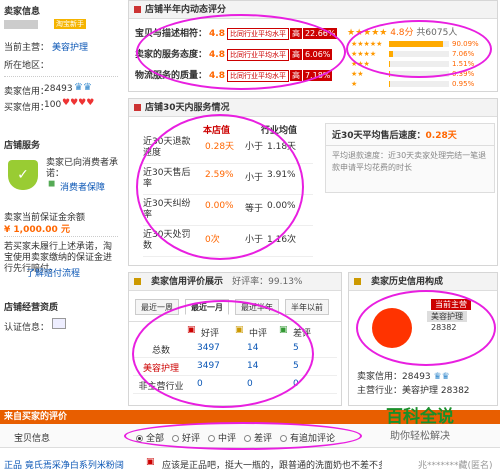  Describe the element at coordinates (70, 46) in the screenshot. I see `main-category-link: 美容护理` at that location.